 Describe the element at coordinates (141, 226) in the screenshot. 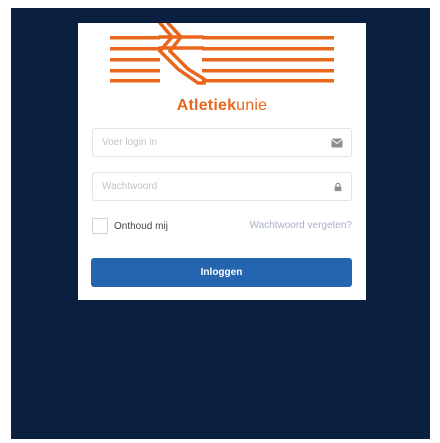

I see `remember-label: Onthoud mij` at that location.